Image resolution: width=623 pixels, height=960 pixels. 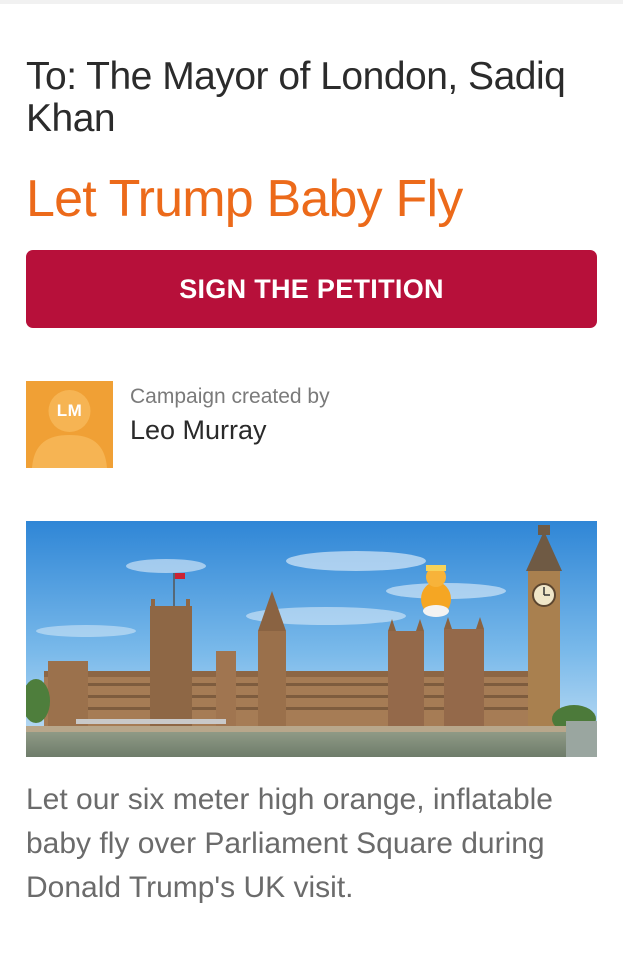 I want to click on petition-recipient: To: The Mayor of London, Sadiq Khan, so click(x=296, y=97).